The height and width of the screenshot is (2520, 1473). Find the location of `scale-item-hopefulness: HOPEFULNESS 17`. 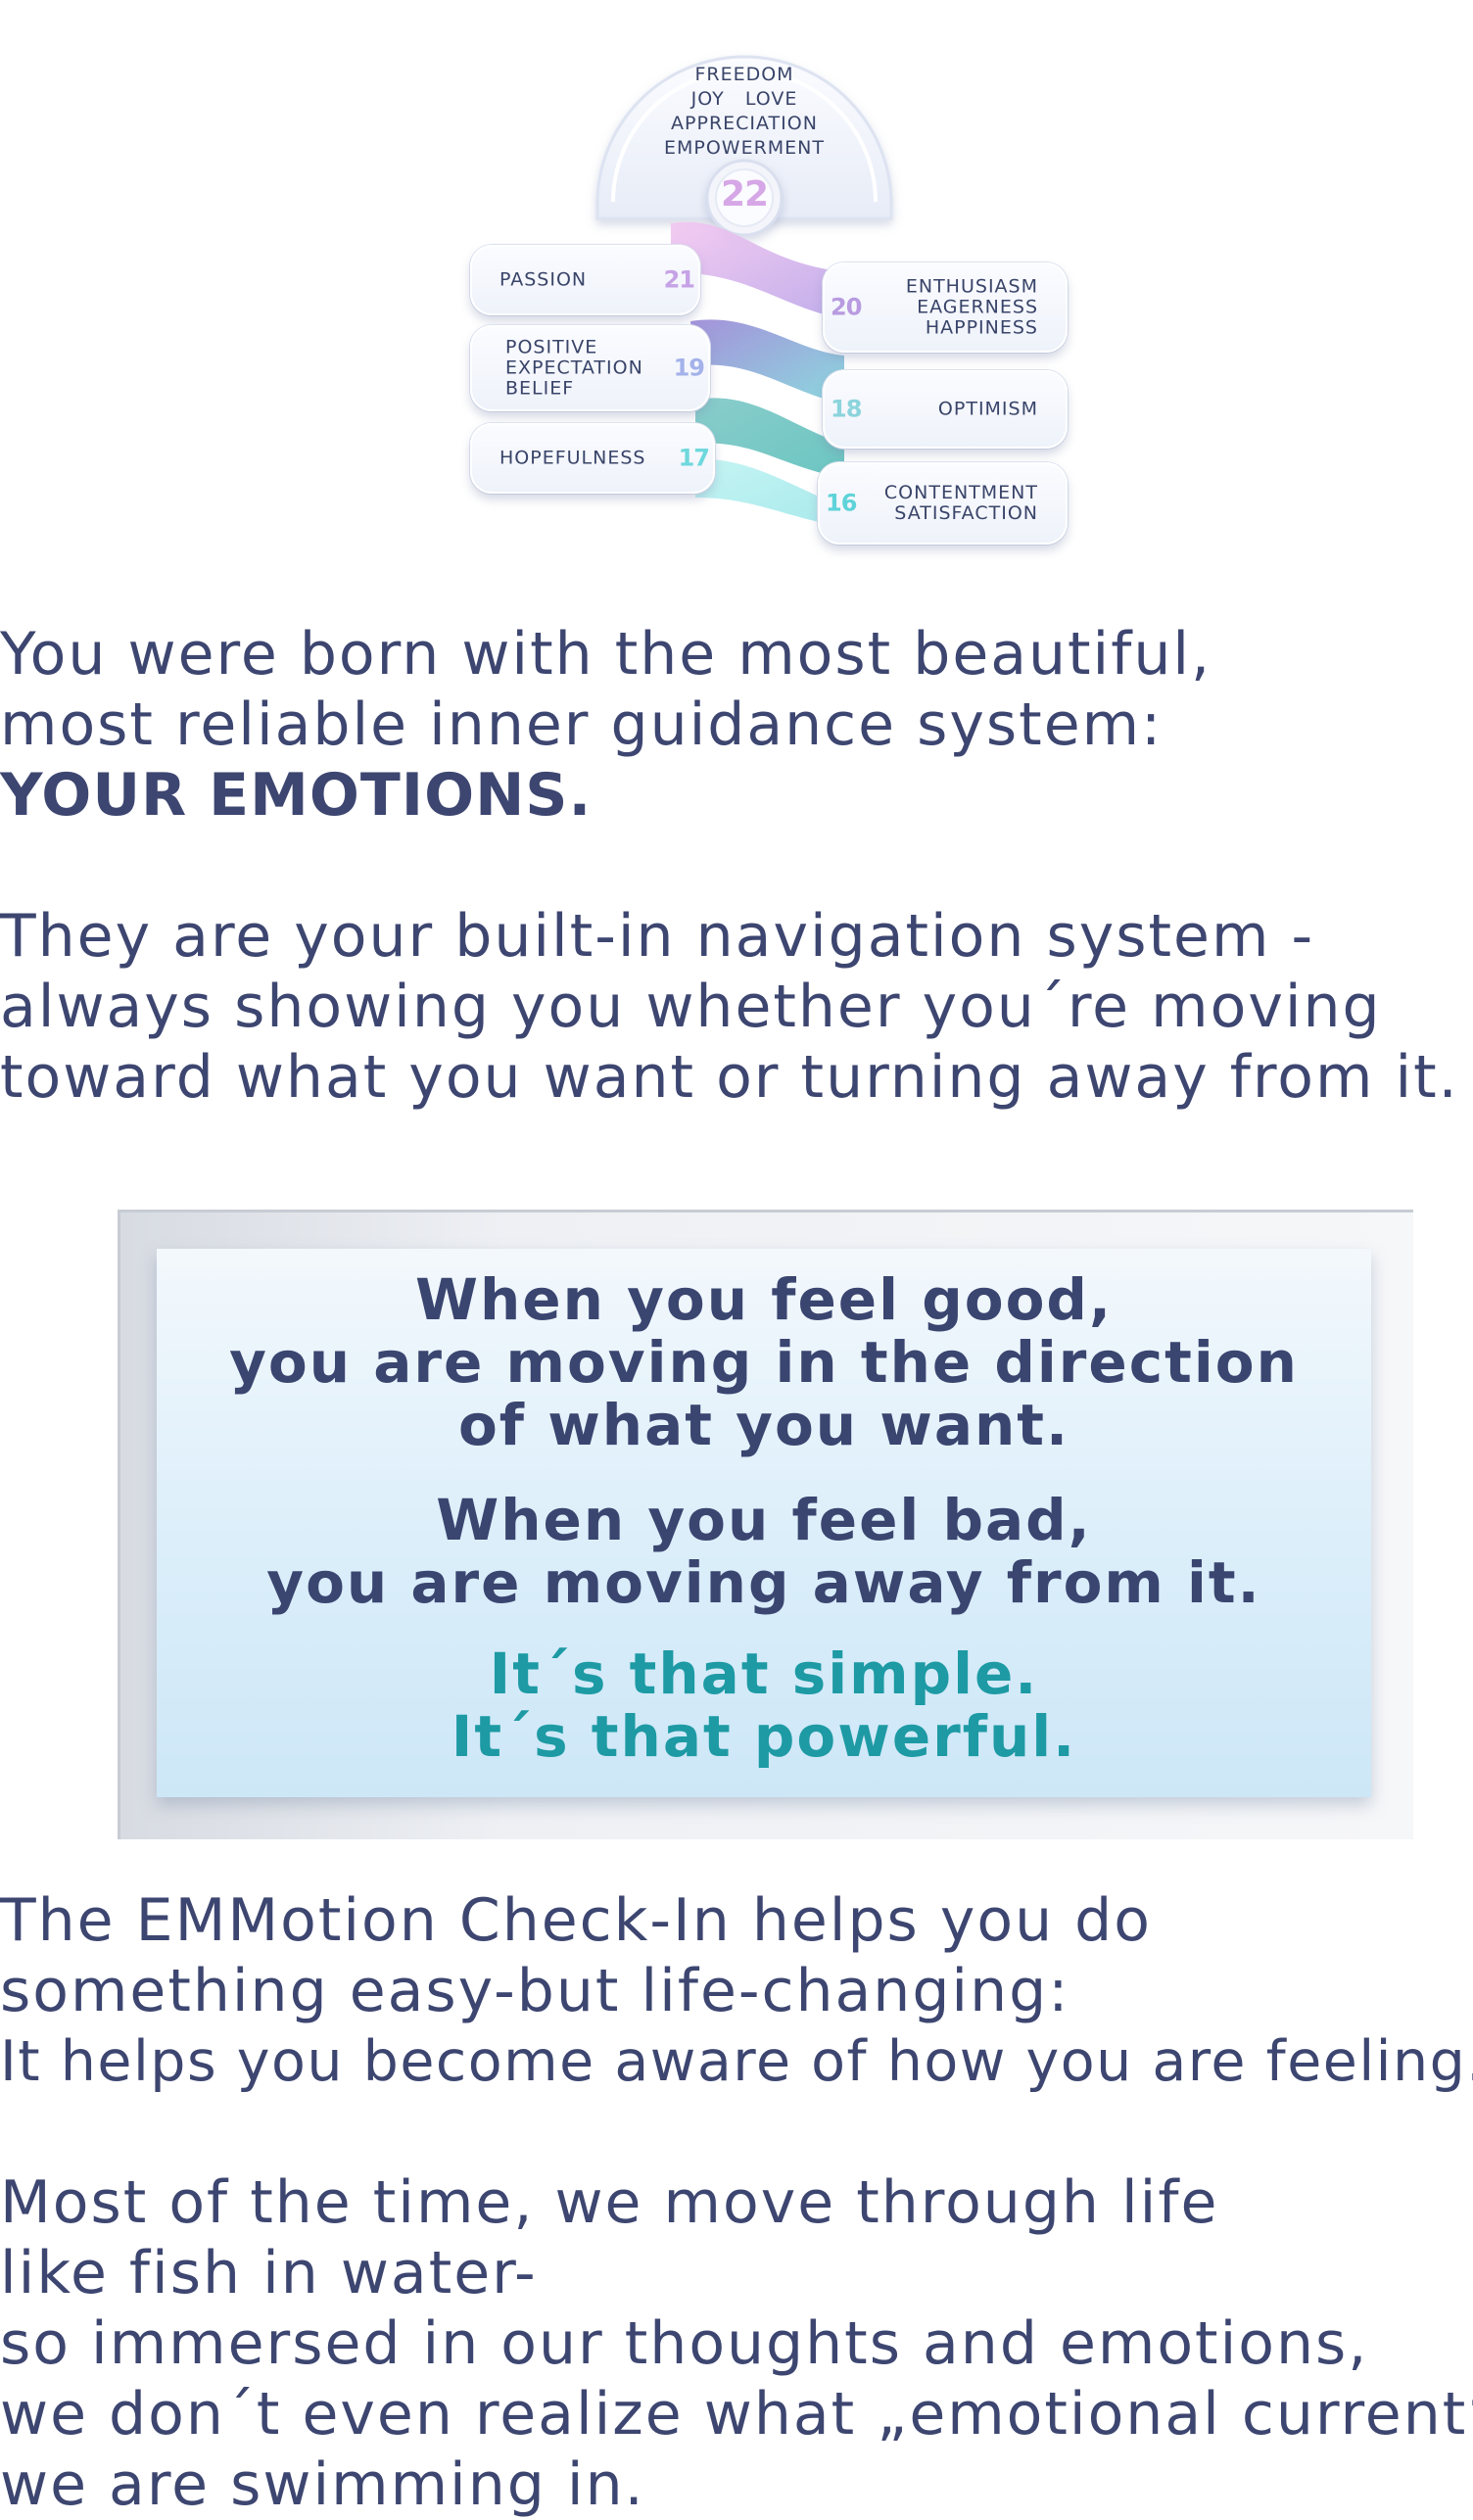

scale-item-hopefulness: HOPEFULNESS 17 is located at coordinates (592, 458).